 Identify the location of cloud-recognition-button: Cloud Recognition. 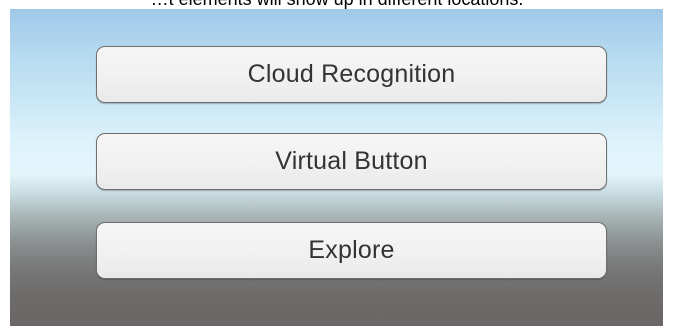
(351, 74).